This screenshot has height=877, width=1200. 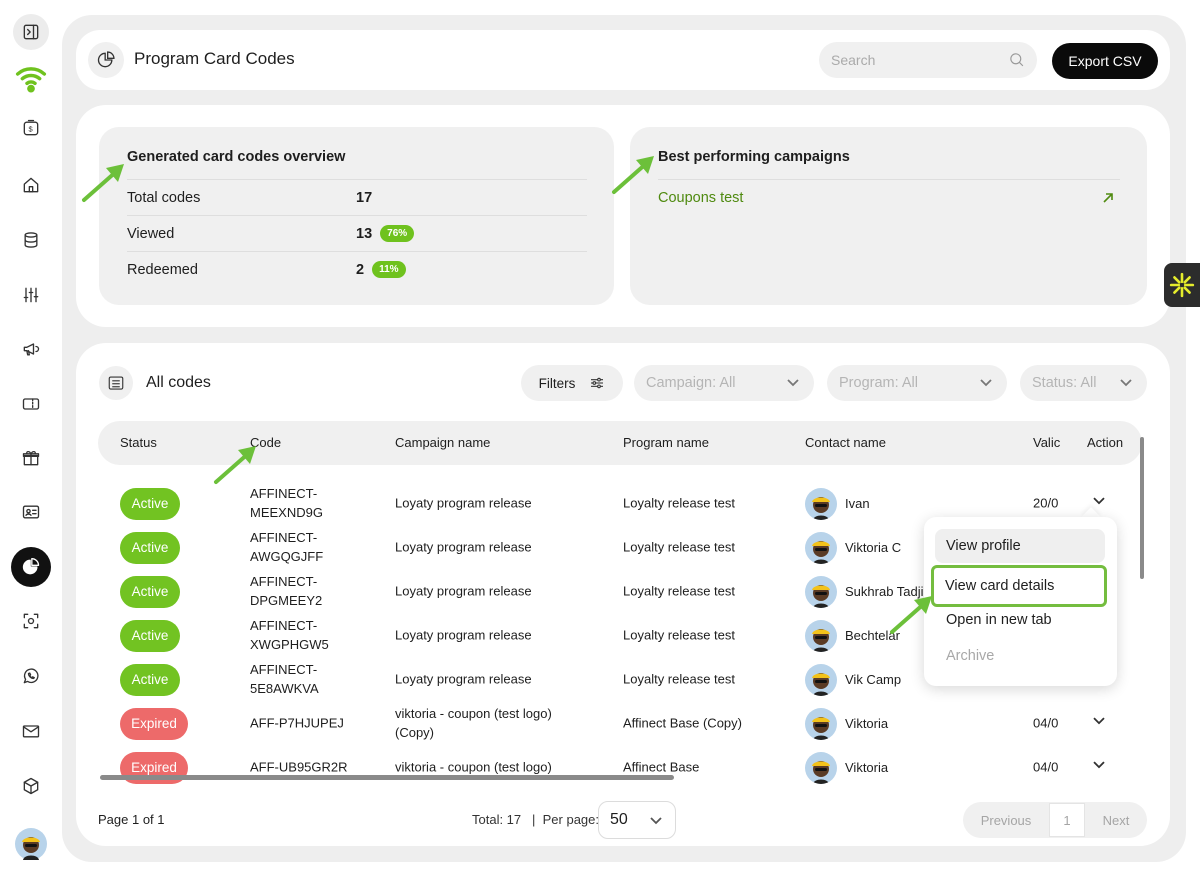 I want to click on search-input: Search, so click(x=928, y=60).